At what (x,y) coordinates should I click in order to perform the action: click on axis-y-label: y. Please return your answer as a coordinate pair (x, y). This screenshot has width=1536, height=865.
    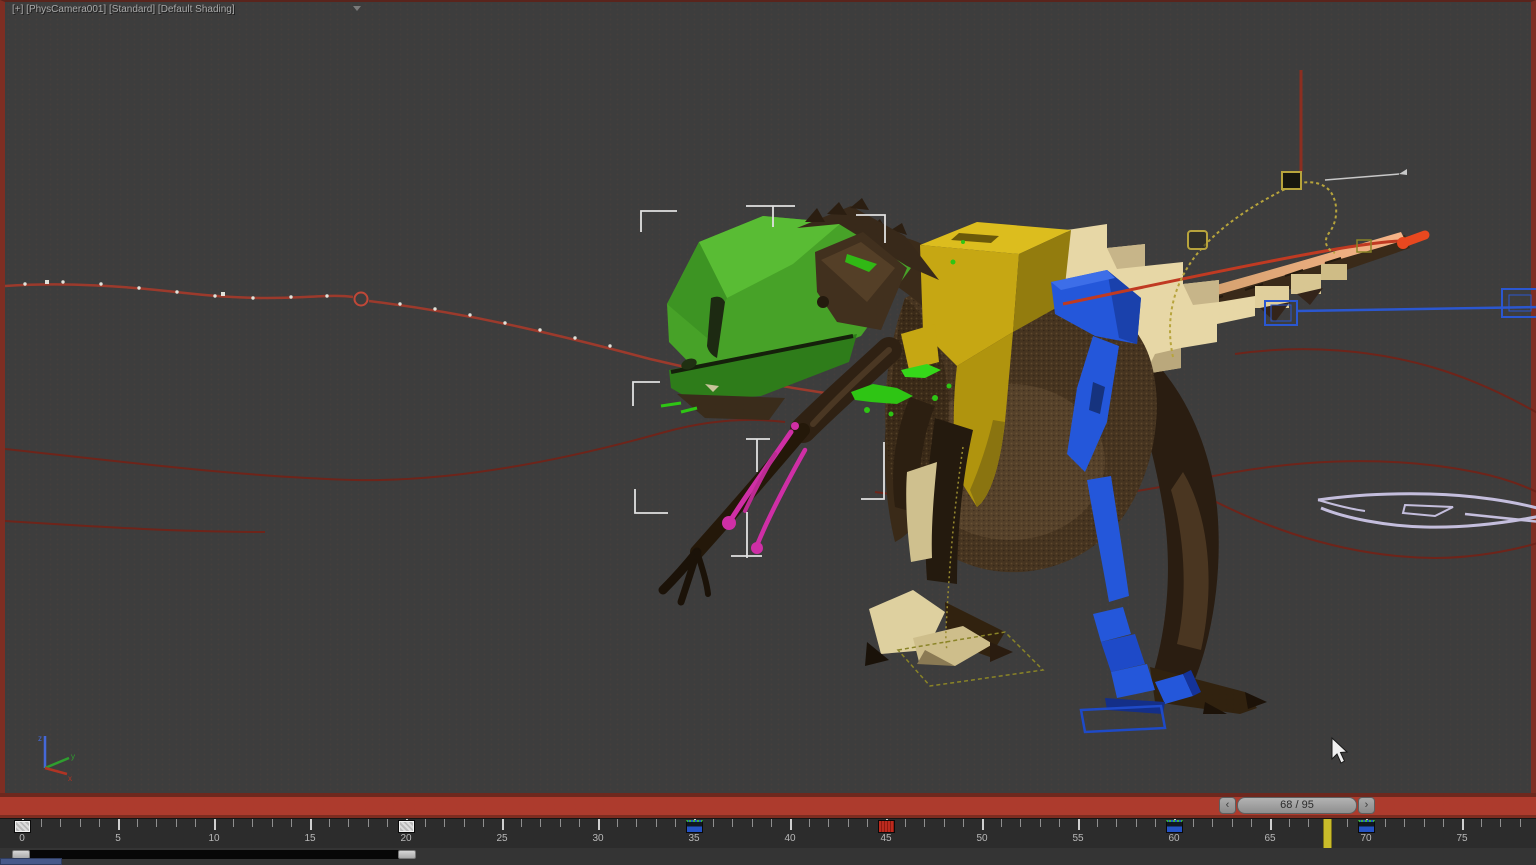
    Looking at the image, I should click on (73, 756).